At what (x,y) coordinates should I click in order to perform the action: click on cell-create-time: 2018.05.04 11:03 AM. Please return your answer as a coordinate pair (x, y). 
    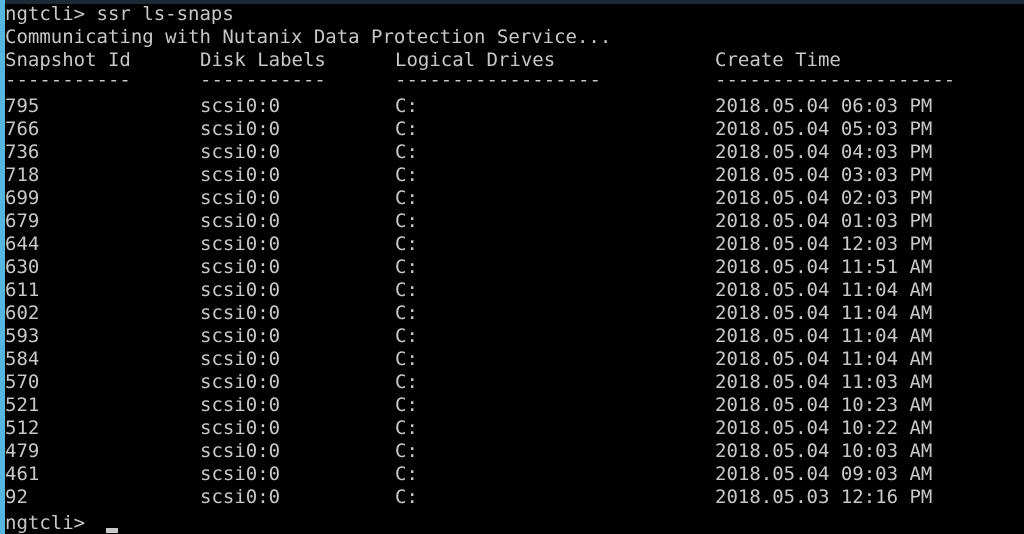
    Looking at the image, I should click on (824, 382).